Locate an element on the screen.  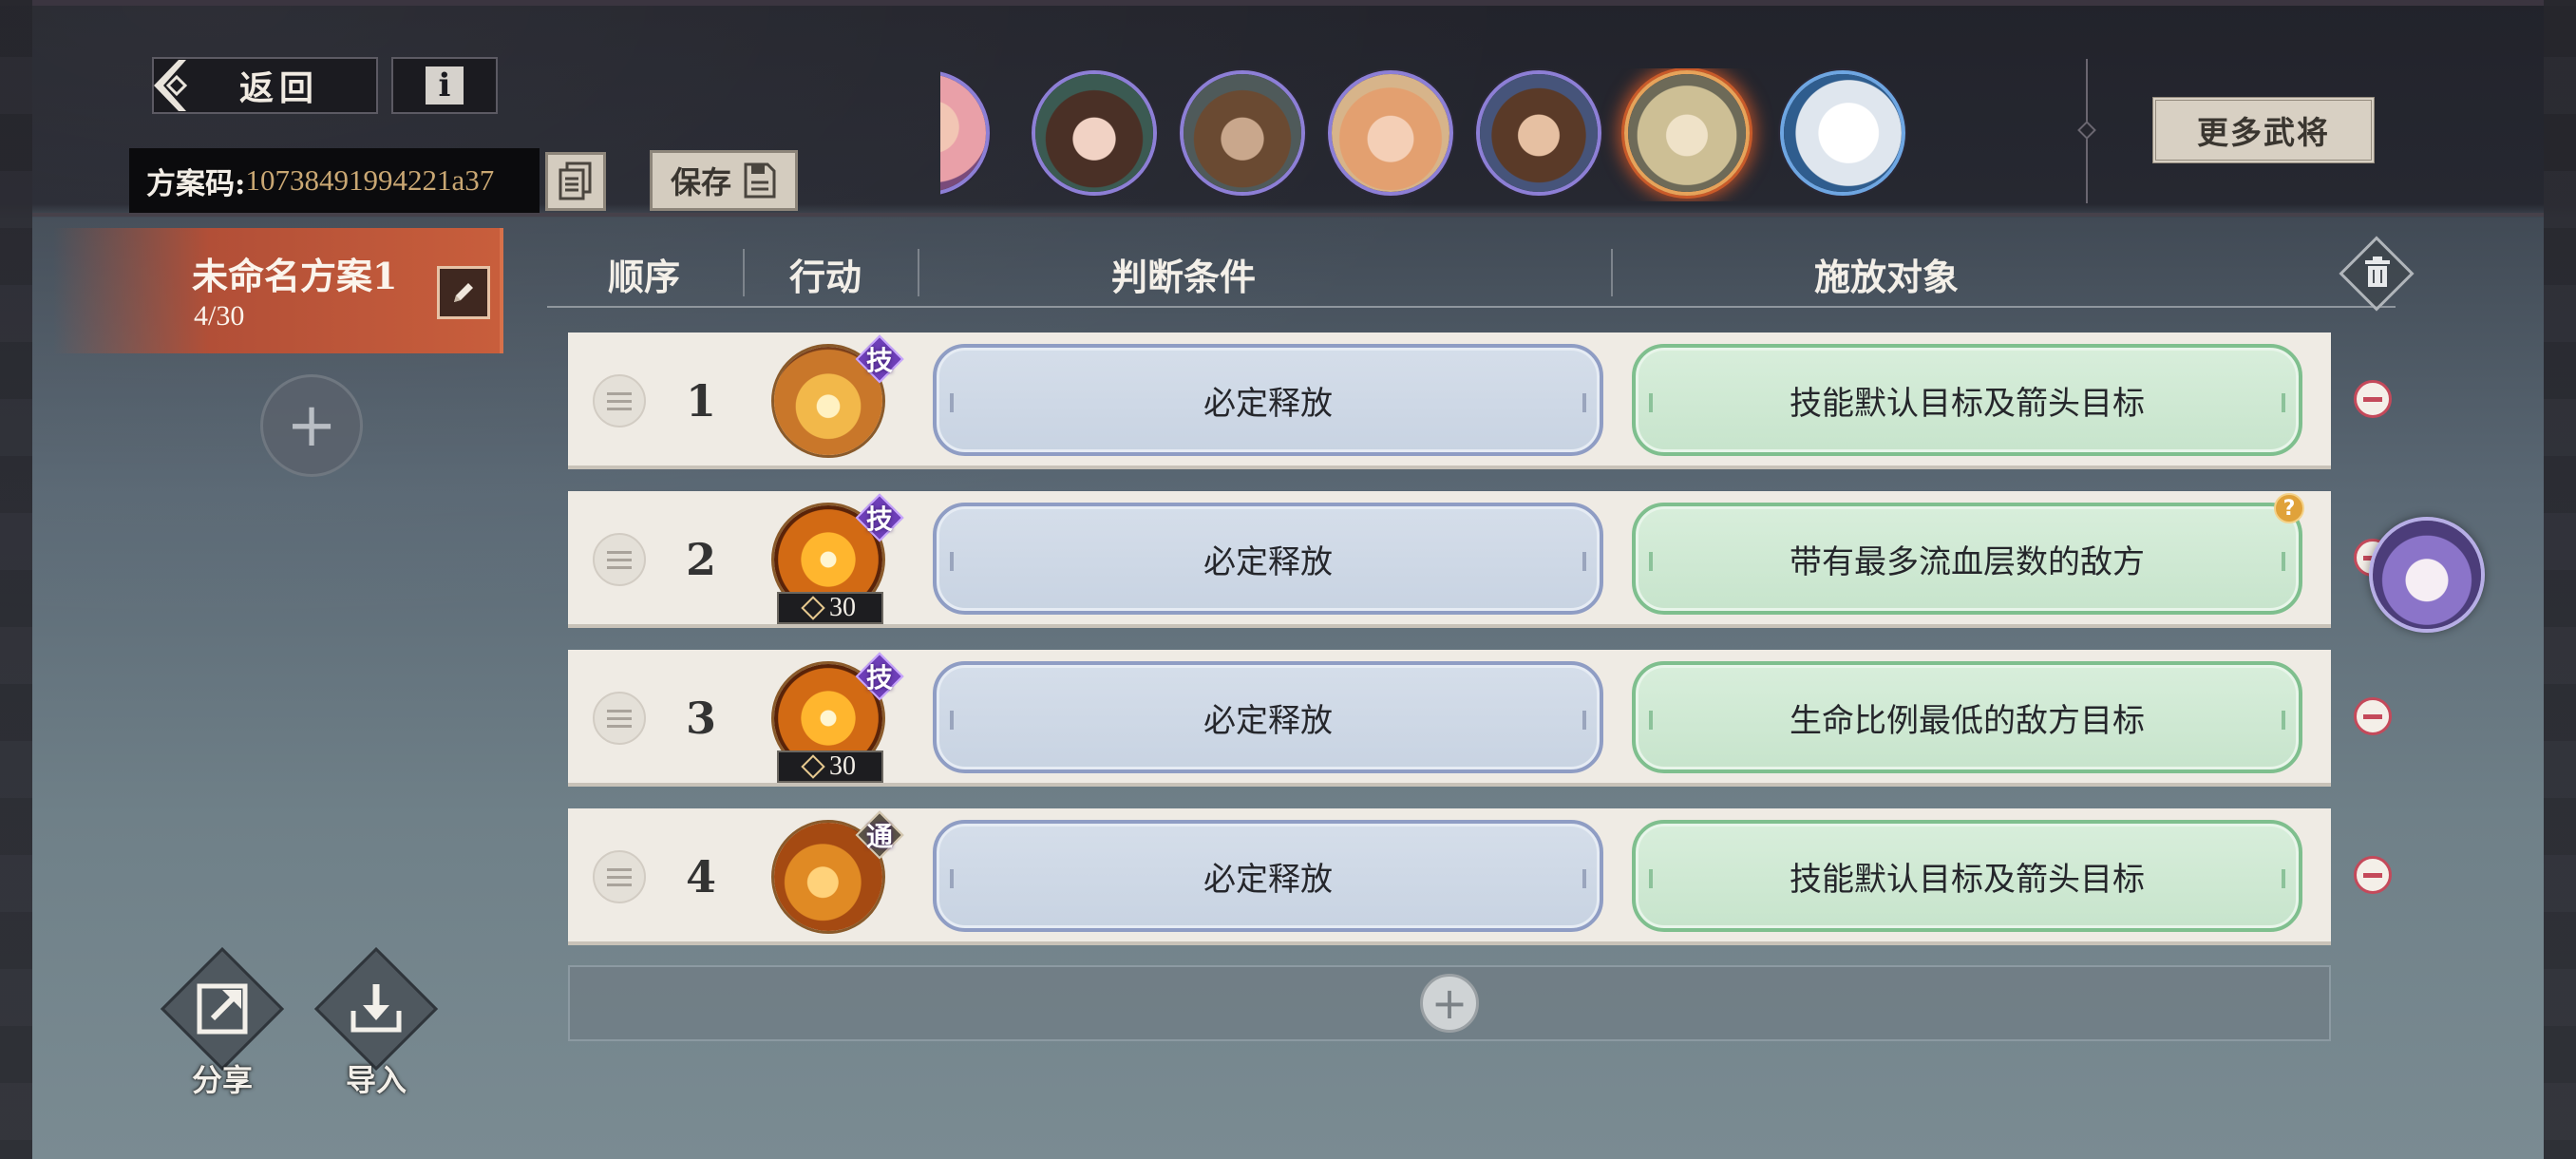
scheme-card: 未命名方案1 4/30 is located at coordinates (278, 290).